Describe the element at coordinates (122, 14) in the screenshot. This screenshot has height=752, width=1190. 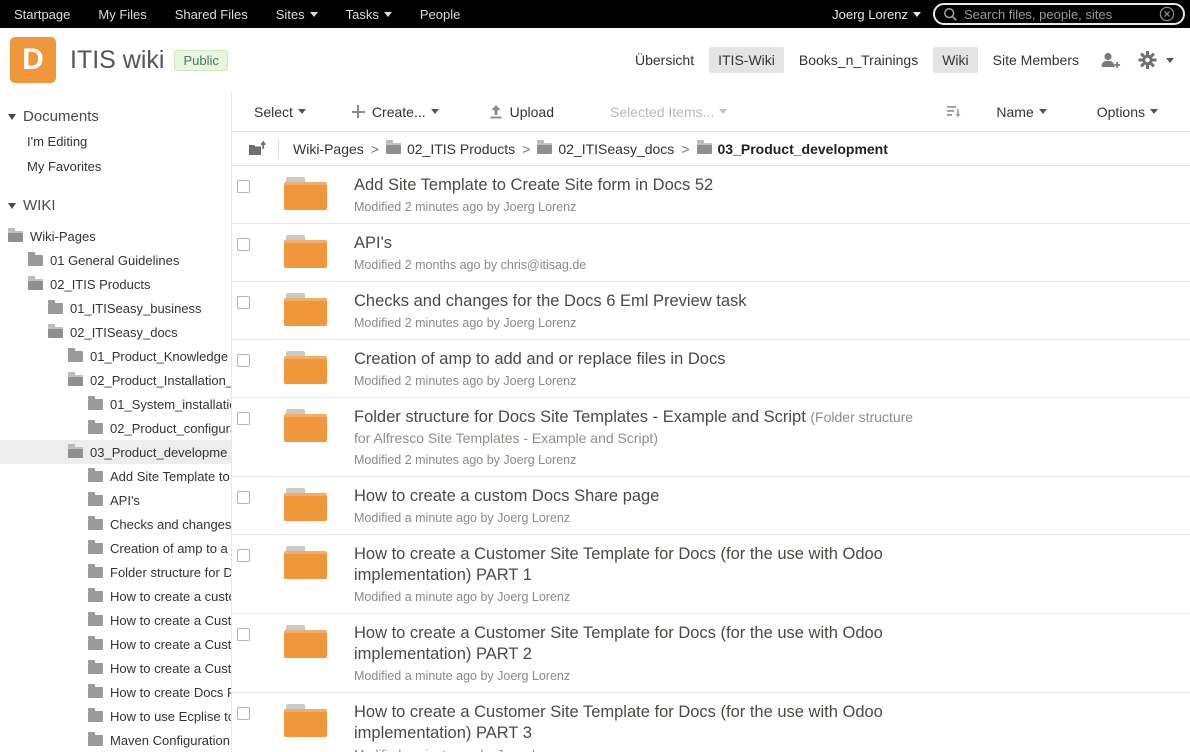
I see `nav-my-files: My Files` at that location.